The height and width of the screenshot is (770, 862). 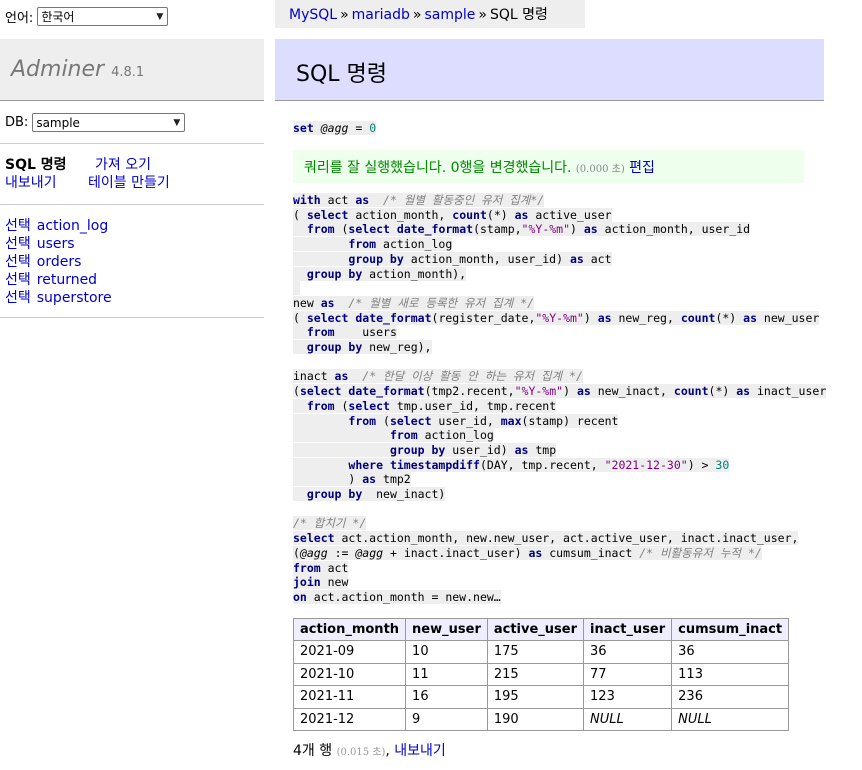 I want to click on table-cell: 215, so click(x=535, y=674).